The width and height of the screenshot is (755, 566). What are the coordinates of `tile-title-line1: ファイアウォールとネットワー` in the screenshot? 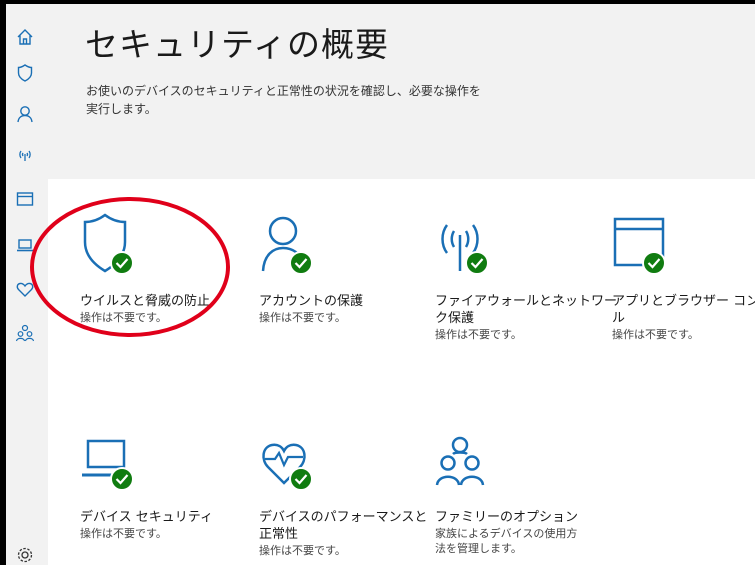 It's located at (526, 301).